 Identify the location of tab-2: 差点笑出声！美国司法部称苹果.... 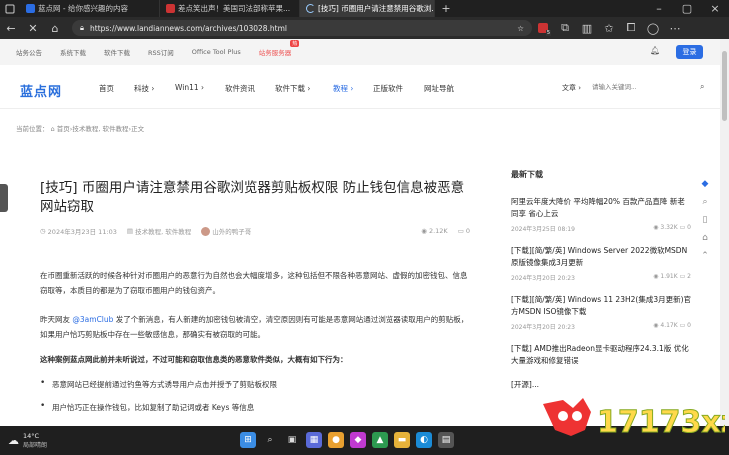
(230, 8).